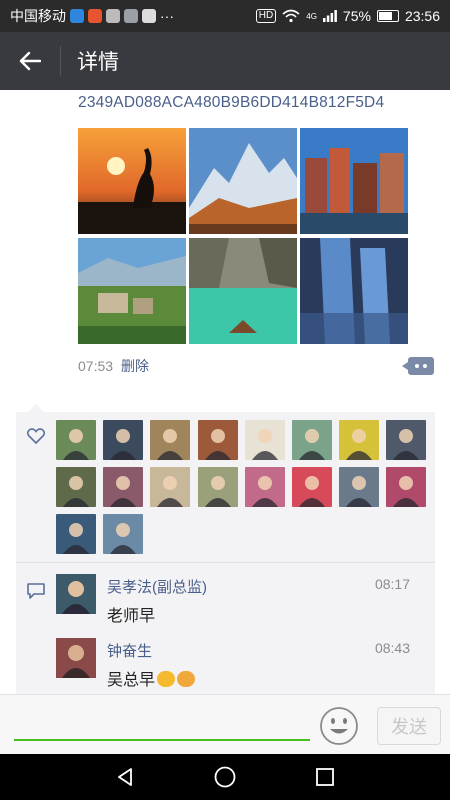 The width and height of the screenshot is (450, 800). Describe the element at coordinates (135, 366) in the screenshot. I see `delete-link: 删除` at that location.